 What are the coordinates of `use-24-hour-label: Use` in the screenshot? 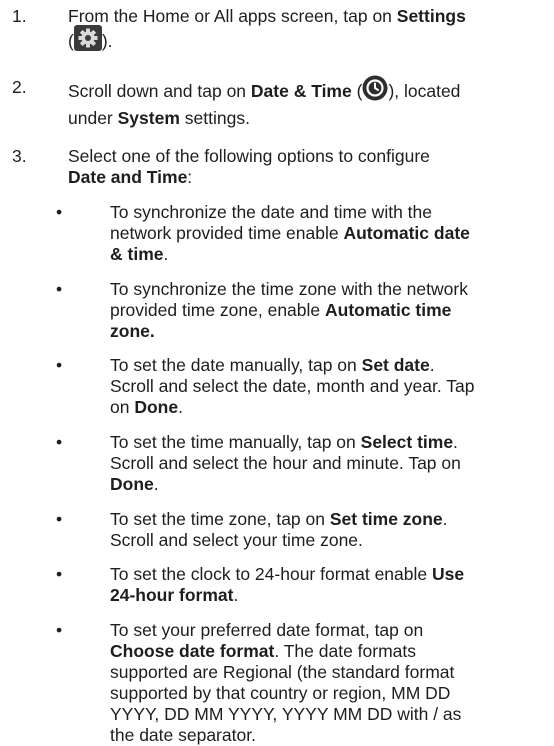 It's located at (448, 574).